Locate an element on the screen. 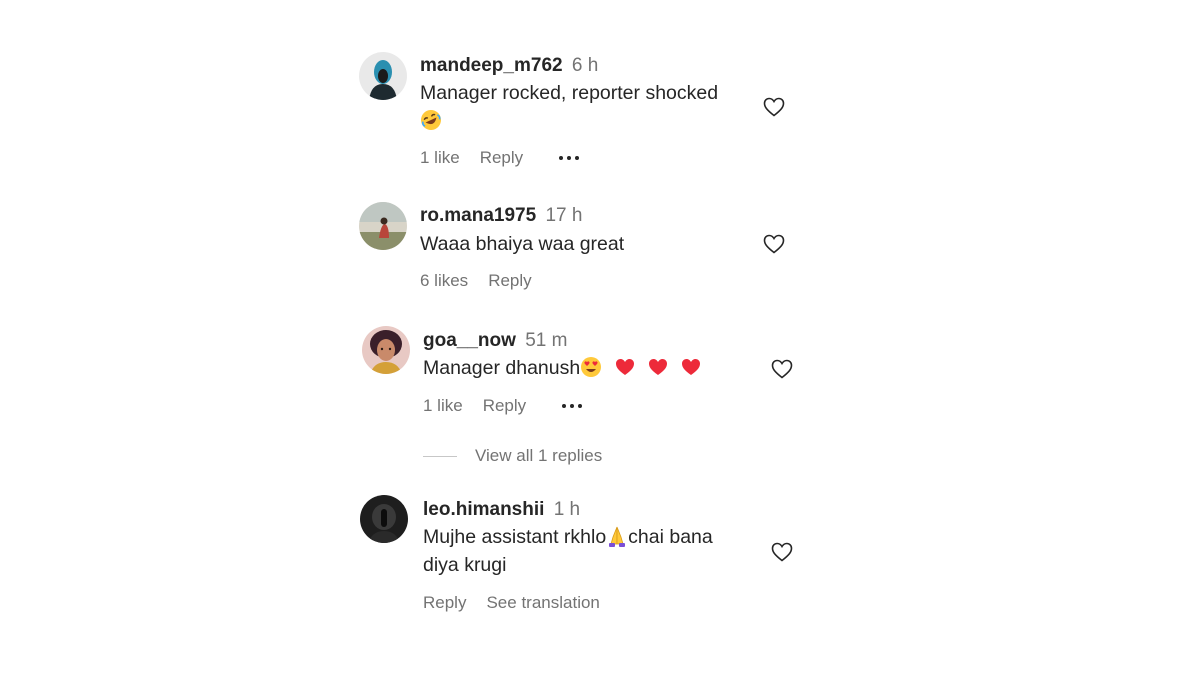 This screenshot has width=1200, height=675. replies-divider is located at coordinates (440, 456).